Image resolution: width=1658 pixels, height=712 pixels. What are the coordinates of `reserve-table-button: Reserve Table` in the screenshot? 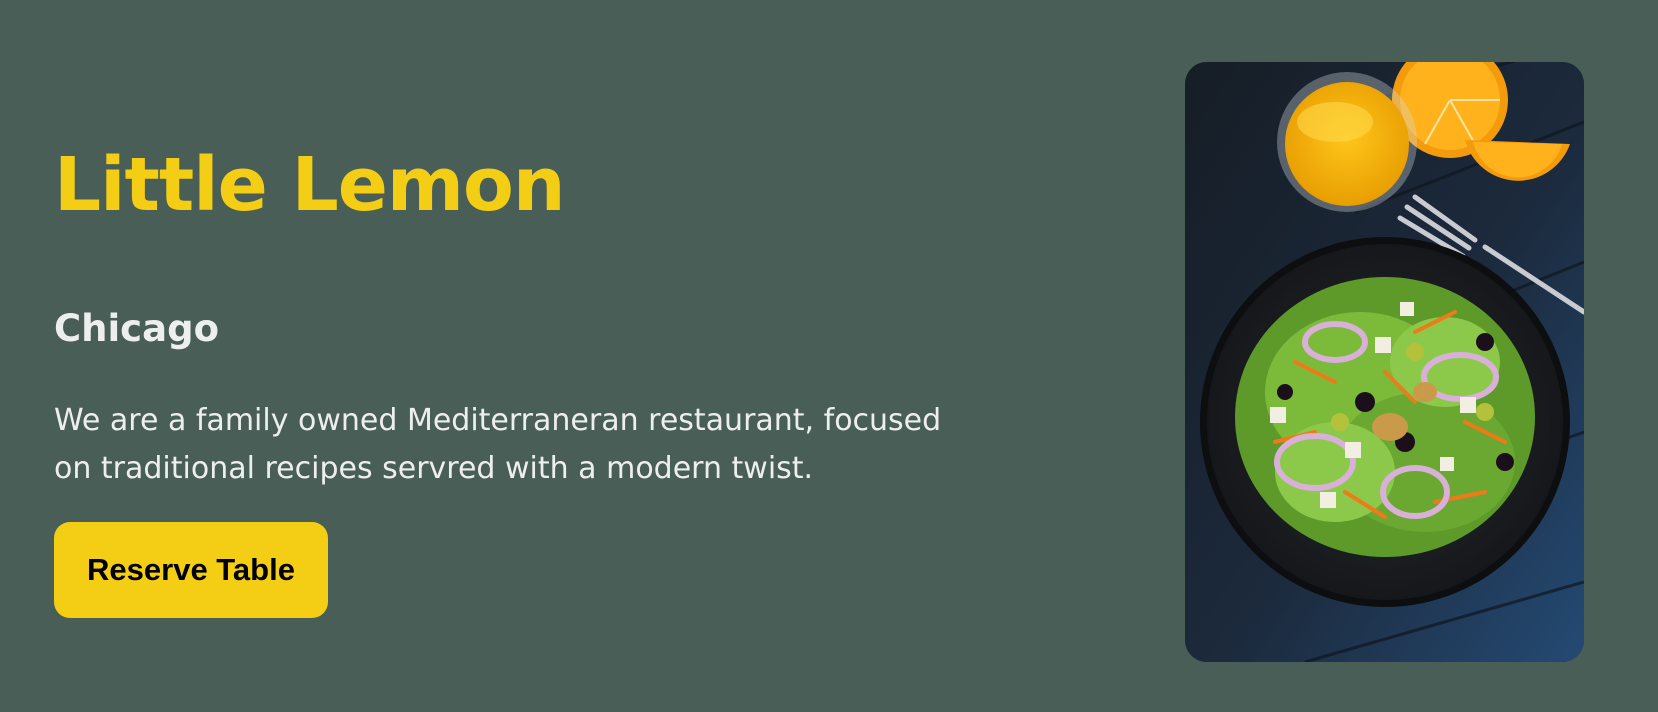 It's located at (191, 570).